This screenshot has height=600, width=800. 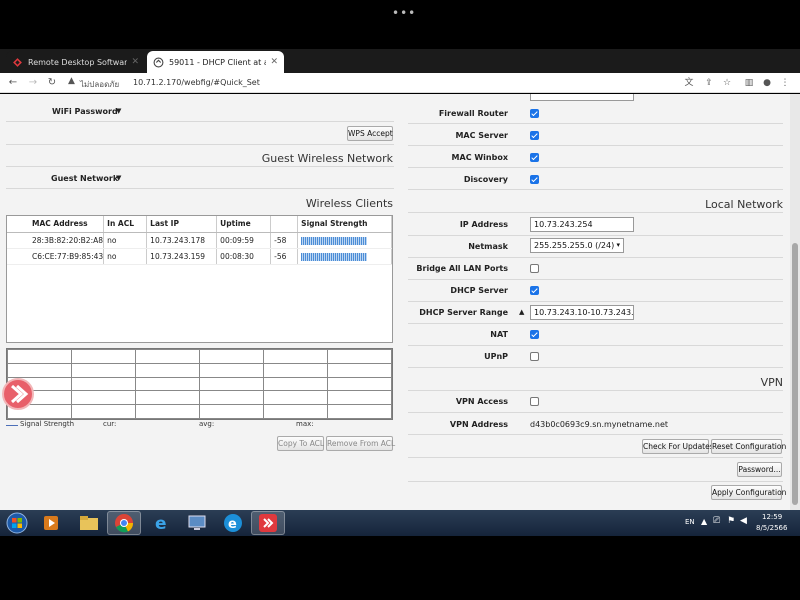 What do you see at coordinates (17, 523) in the screenshot?
I see `start-button` at bounding box center [17, 523].